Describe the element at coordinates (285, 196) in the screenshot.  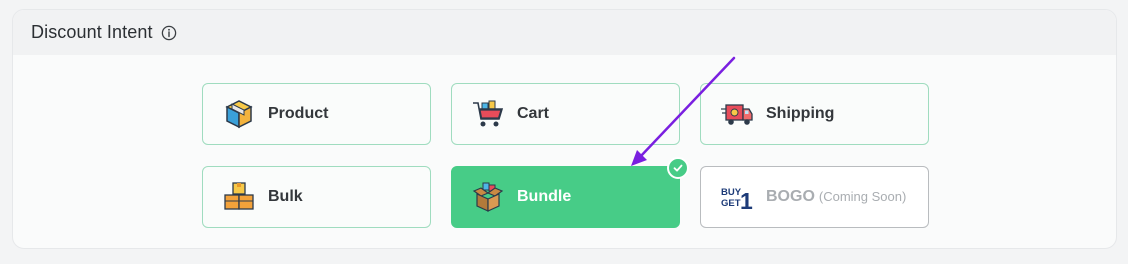
I see `option-label: Bulk` at that location.